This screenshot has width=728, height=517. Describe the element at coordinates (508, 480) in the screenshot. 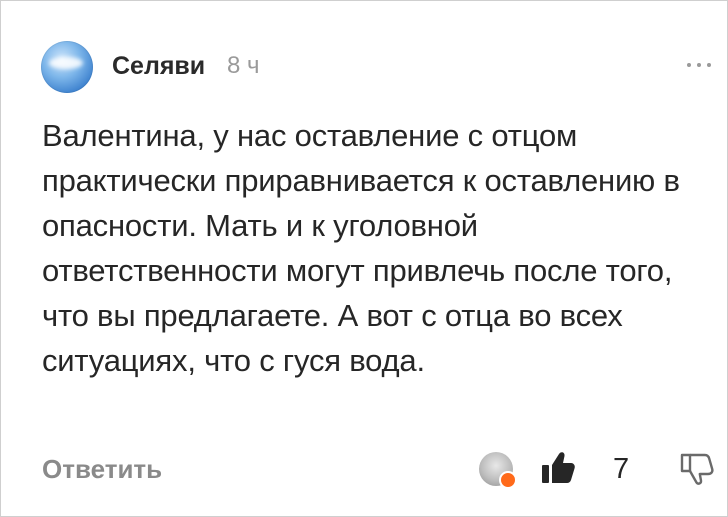

I see `heart-reaction-icon` at that location.